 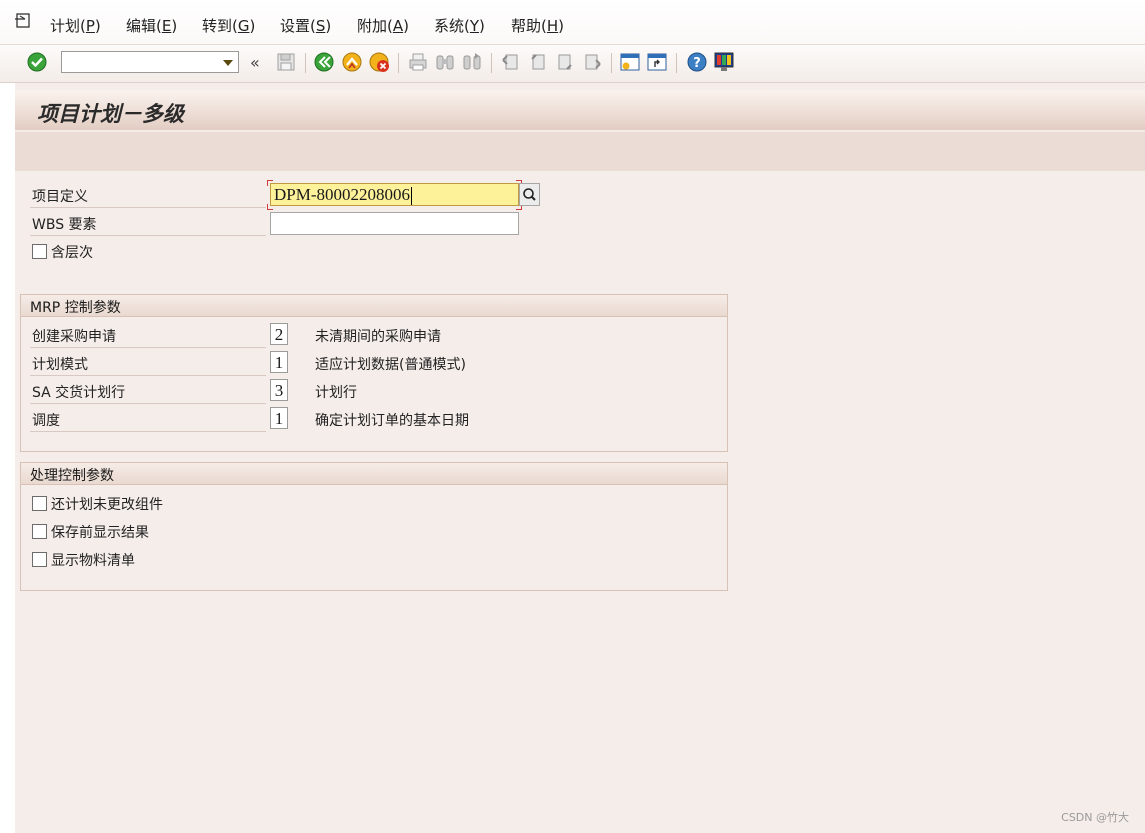 I want to click on display-results-checkbox, so click(x=39, y=531).